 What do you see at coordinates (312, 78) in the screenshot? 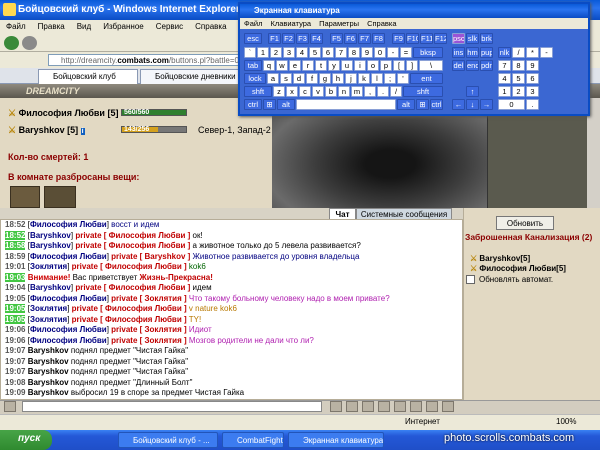
I see `osk-key: f` at bounding box center [312, 78].